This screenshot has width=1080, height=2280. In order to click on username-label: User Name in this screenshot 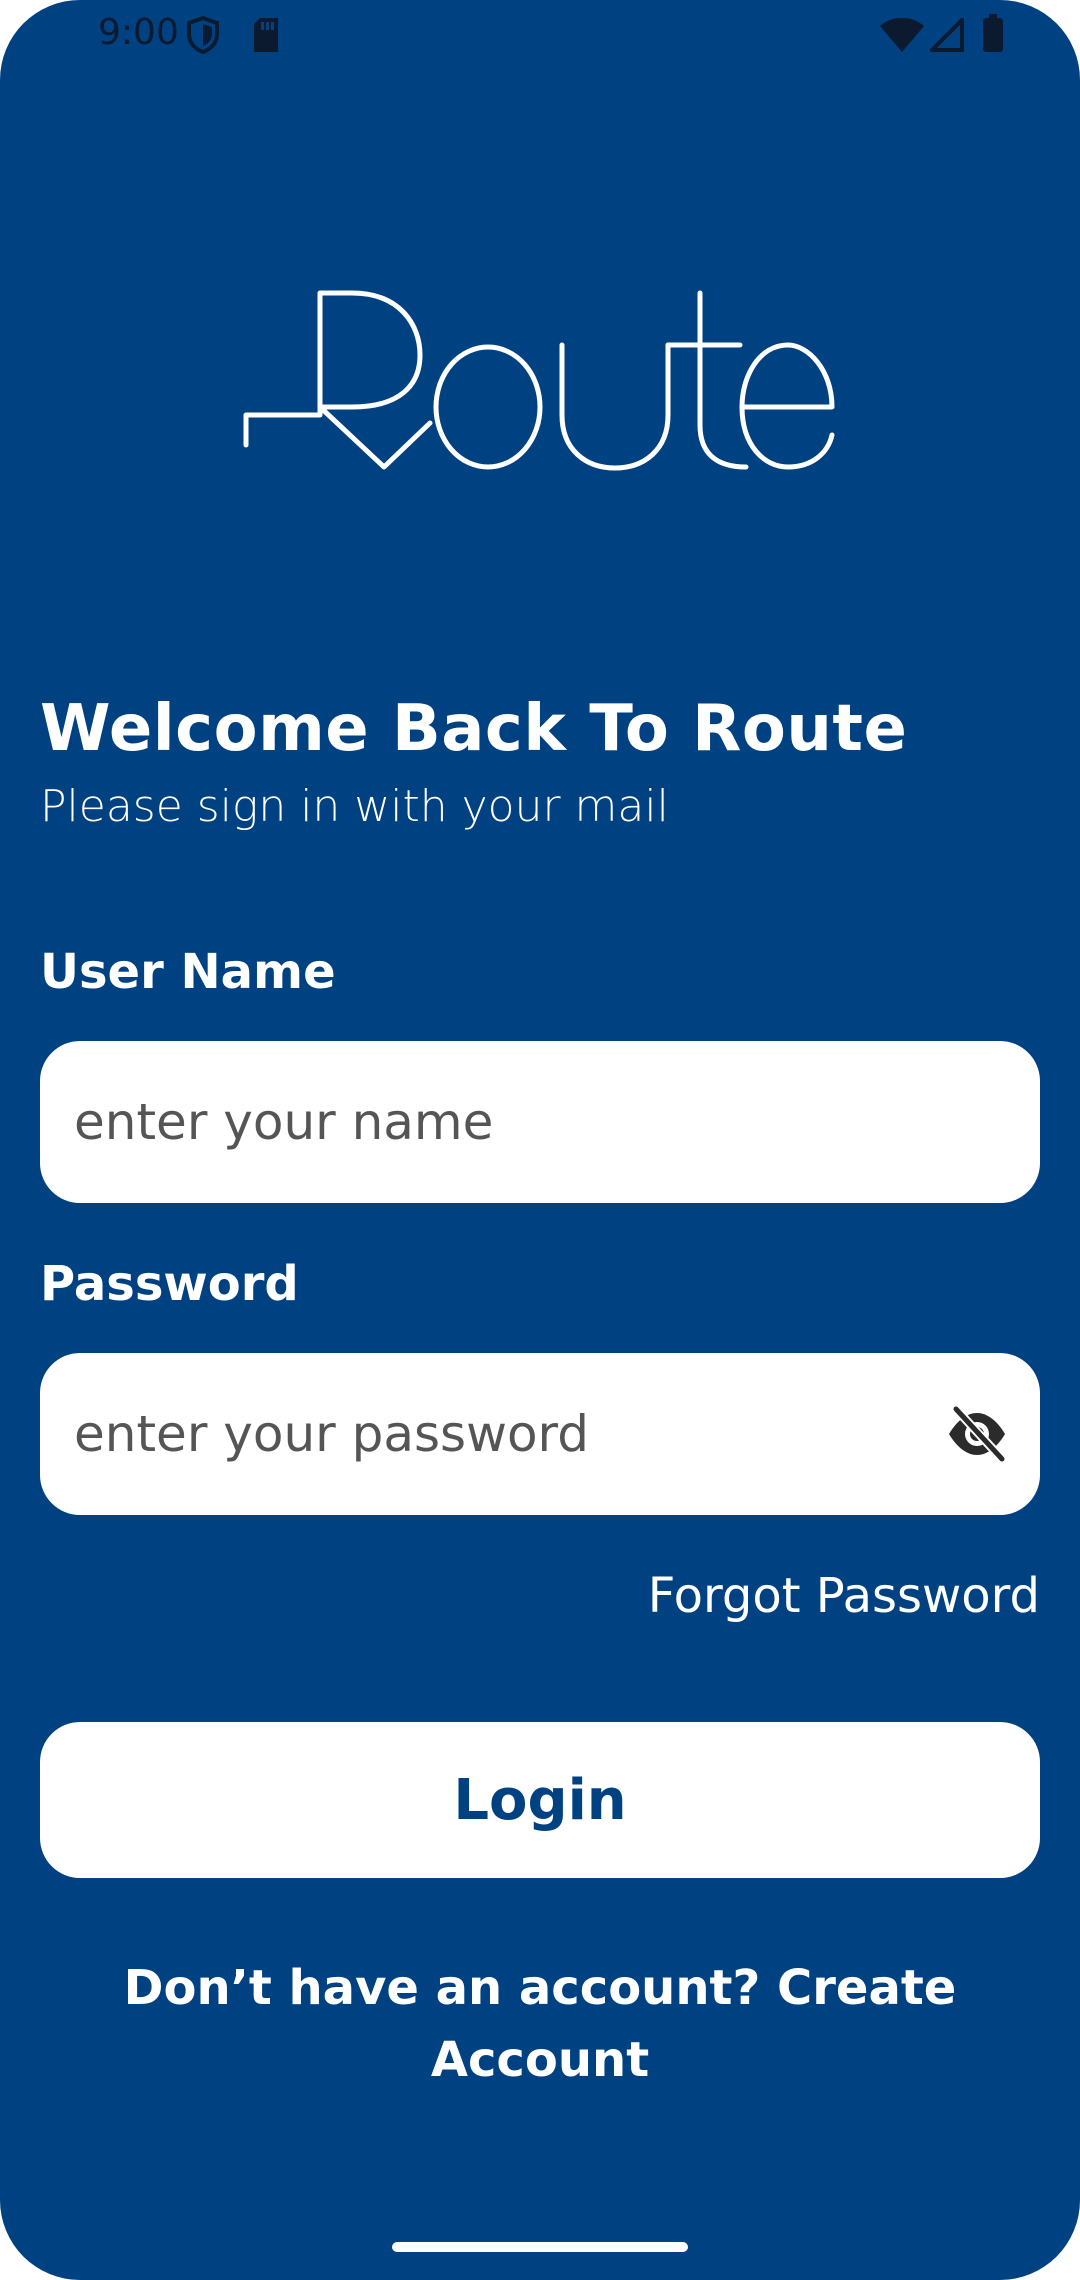, I will do `click(188, 972)`.